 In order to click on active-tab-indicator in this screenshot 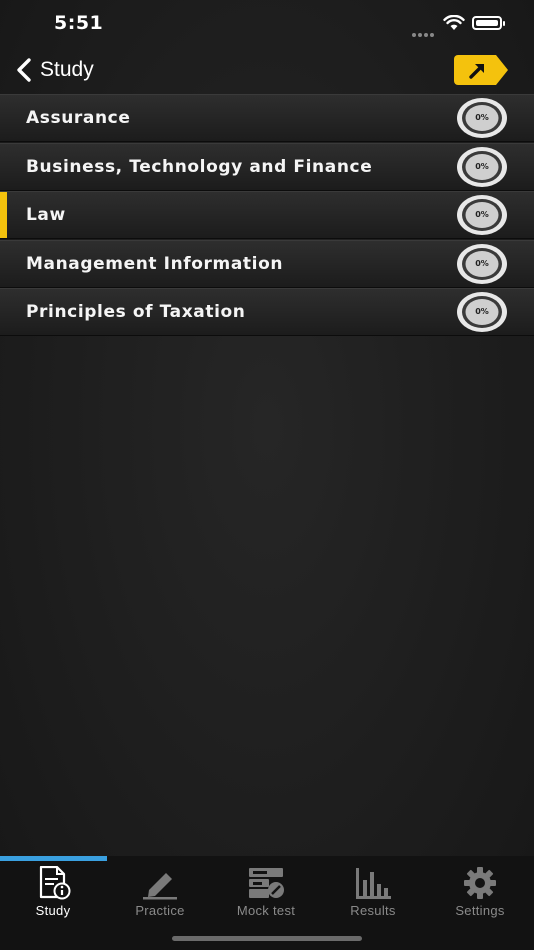, I will do `click(53, 858)`.